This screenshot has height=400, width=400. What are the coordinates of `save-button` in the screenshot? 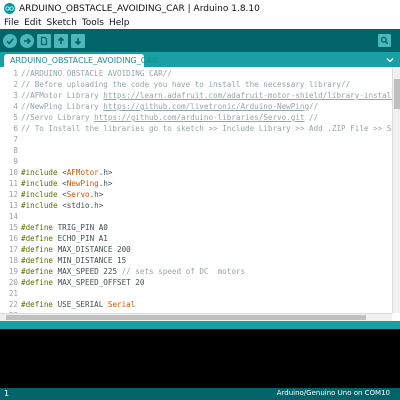 It's located at (78, 40).